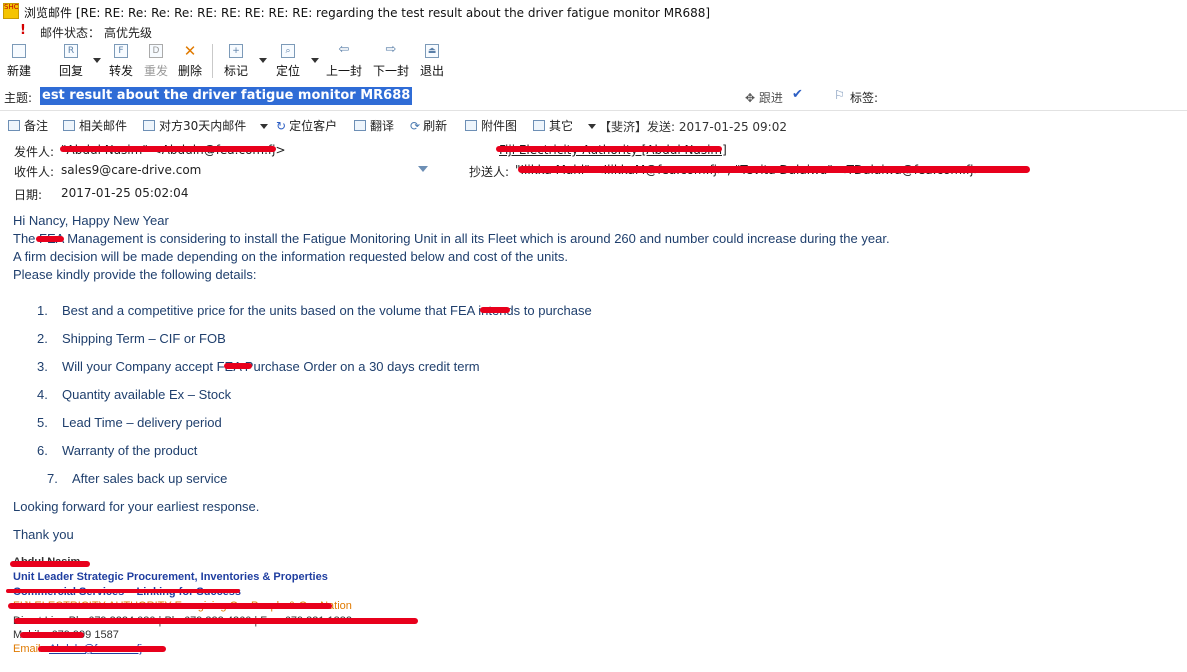 The height and width of the screenshot is (672, 1187). What do you see at coordinates (120, 71) in the screenshot?
I see `forward-label: 转发` at bounding box center [120, 71].